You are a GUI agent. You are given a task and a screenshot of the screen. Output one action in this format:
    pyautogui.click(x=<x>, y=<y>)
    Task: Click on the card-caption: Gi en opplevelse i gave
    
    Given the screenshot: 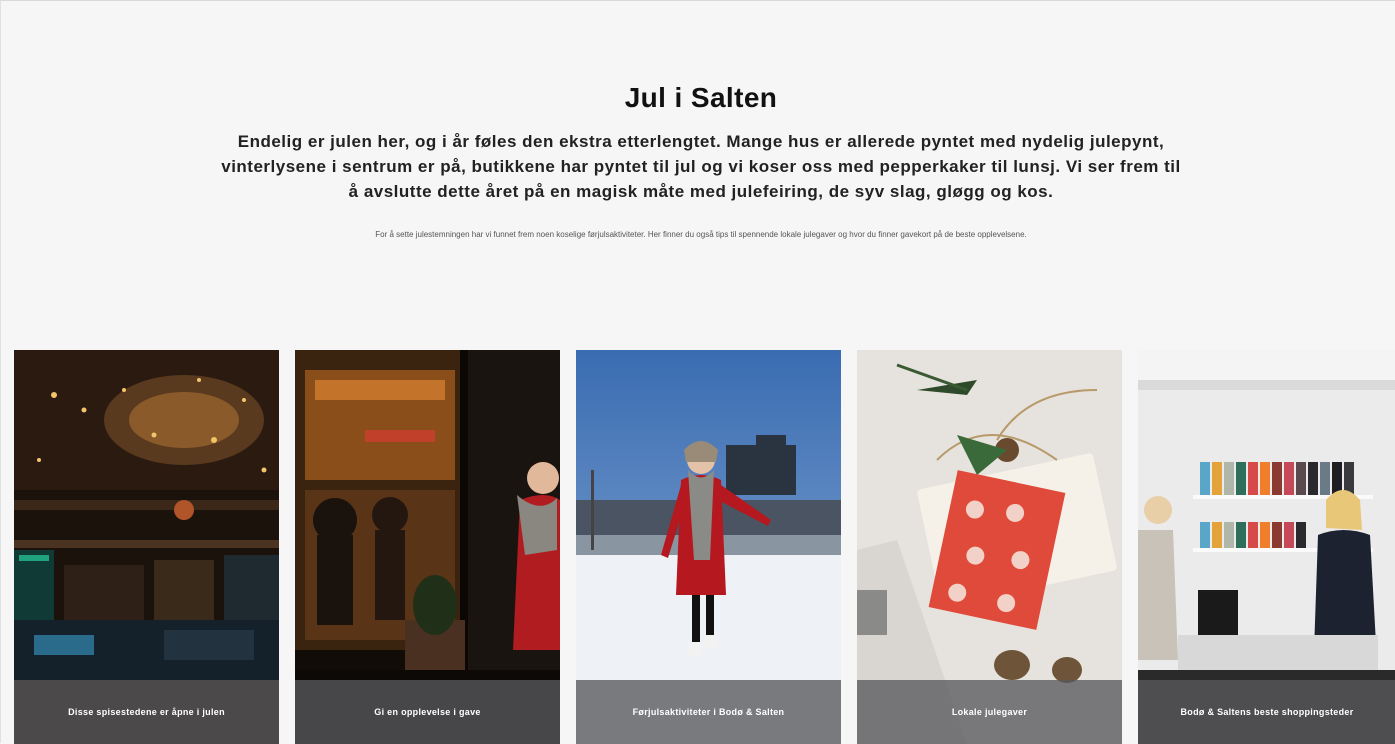 What is the action you would take?
    pyautogui.click(x=427, y=712)
    